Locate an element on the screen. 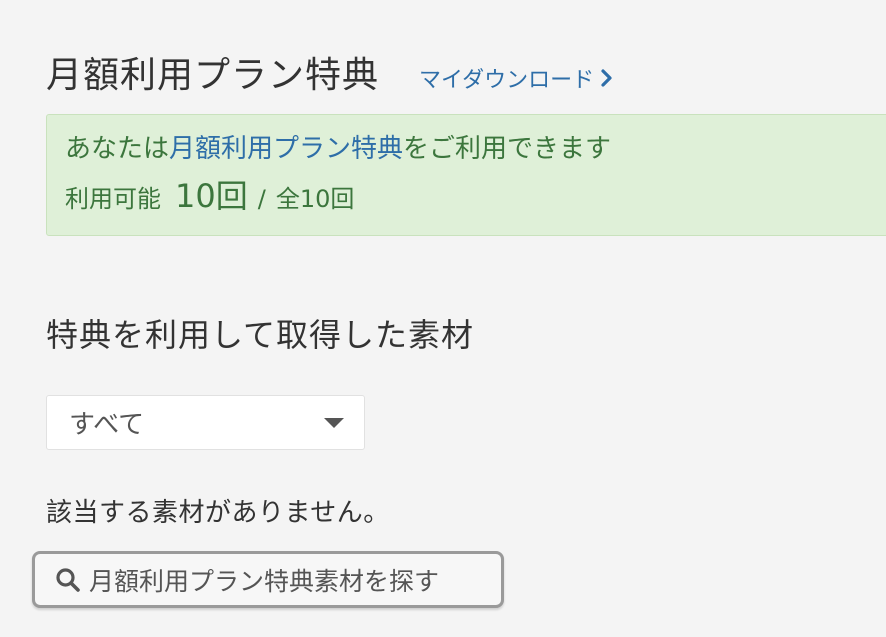  plan-availability-message: あなたは月額利用プラン特典をご利用できます is located at coordinates (475, 149).